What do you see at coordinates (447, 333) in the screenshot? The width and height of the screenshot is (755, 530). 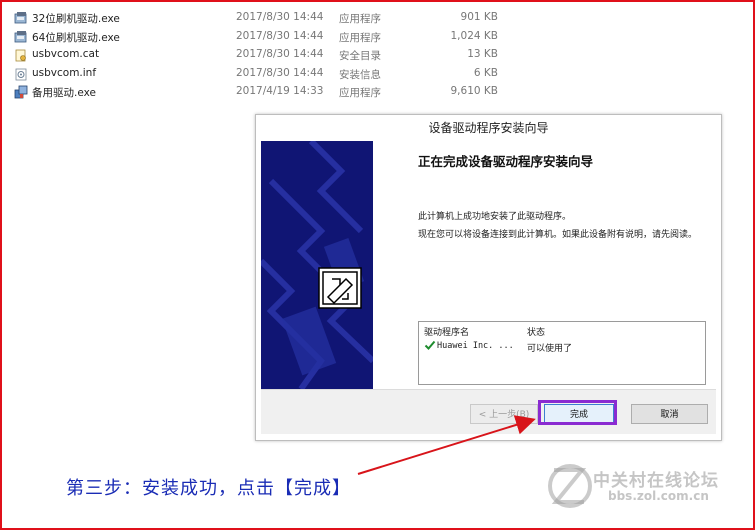 I see `column-header-driver-name: 驱动程序名` at bounding box center [447, 333].